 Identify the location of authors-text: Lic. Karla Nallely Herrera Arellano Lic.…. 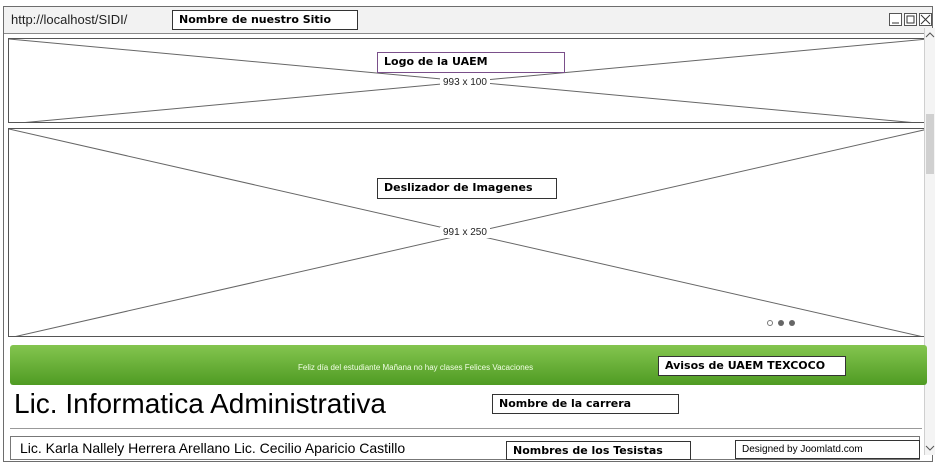
(213, 448).